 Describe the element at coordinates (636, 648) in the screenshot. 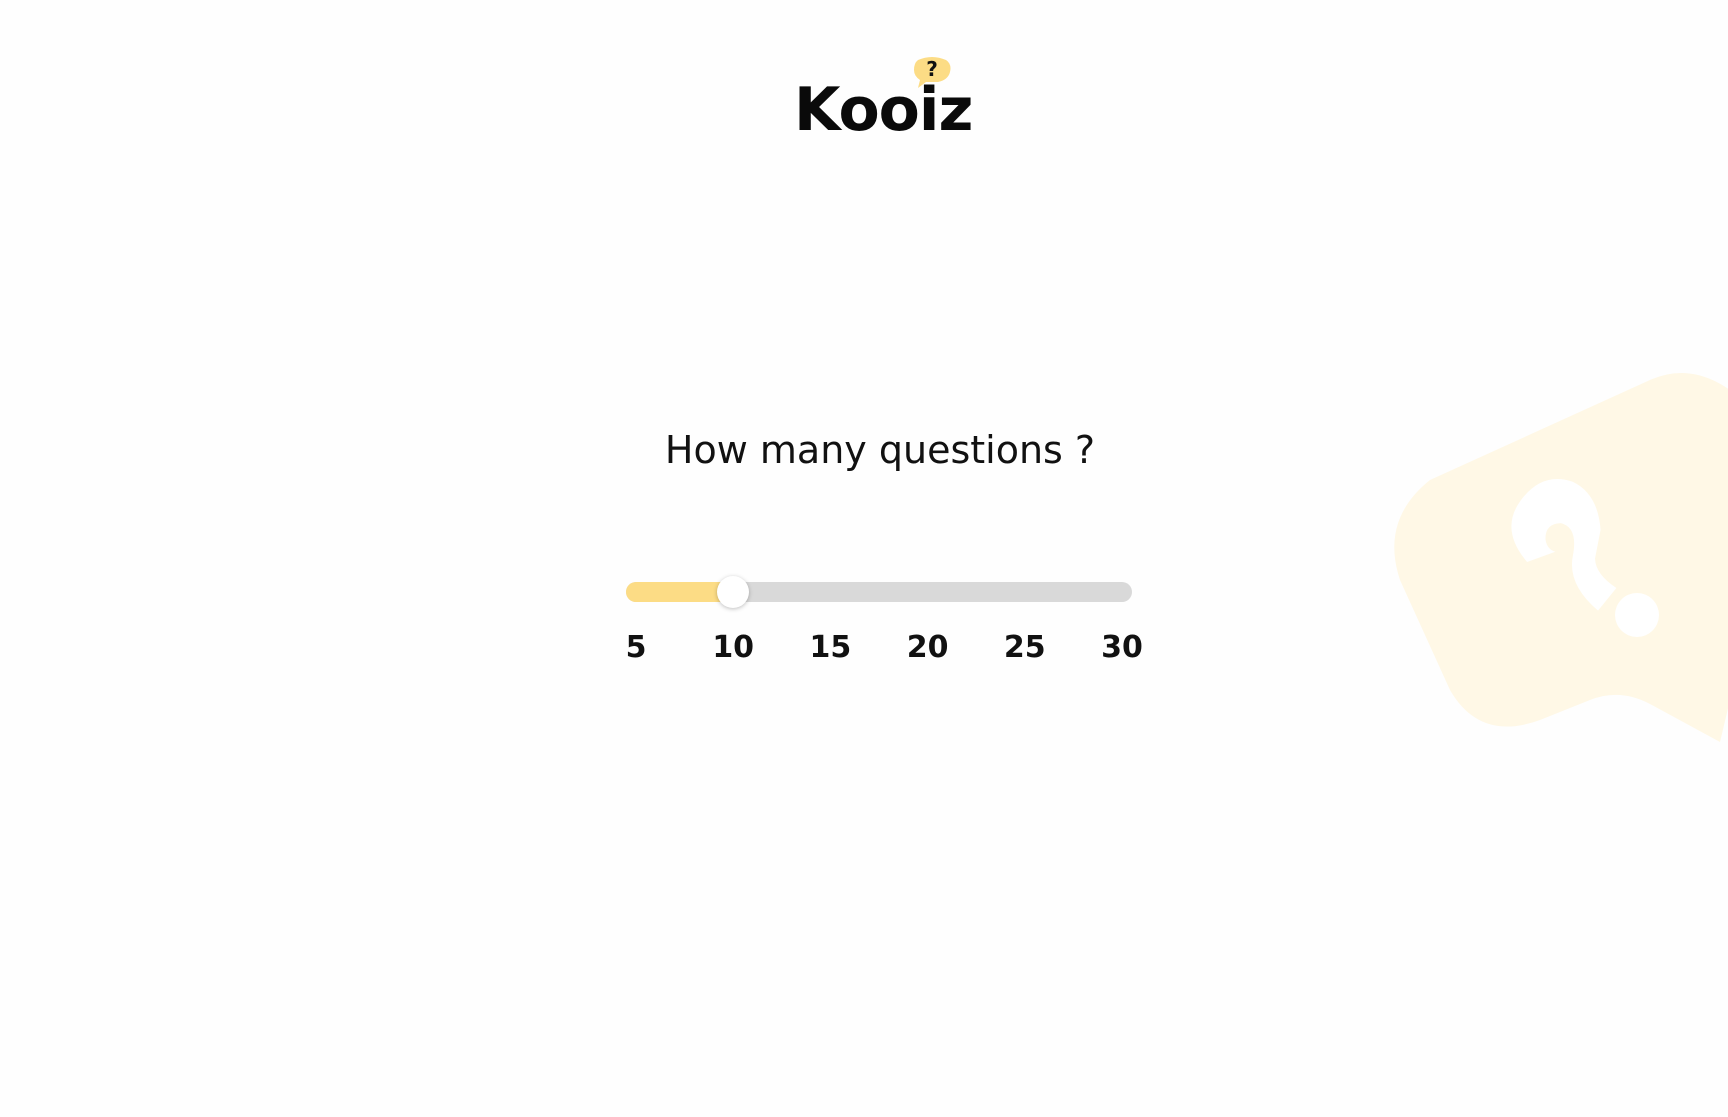

I see `slider-tick-label: 5` at that location.